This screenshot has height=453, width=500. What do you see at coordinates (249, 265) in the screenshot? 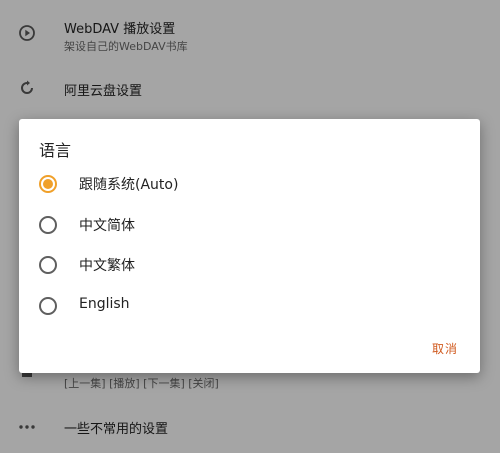
I see `language-option-traditional-chinese: 中文繁体` at bounding box center [249, 265].